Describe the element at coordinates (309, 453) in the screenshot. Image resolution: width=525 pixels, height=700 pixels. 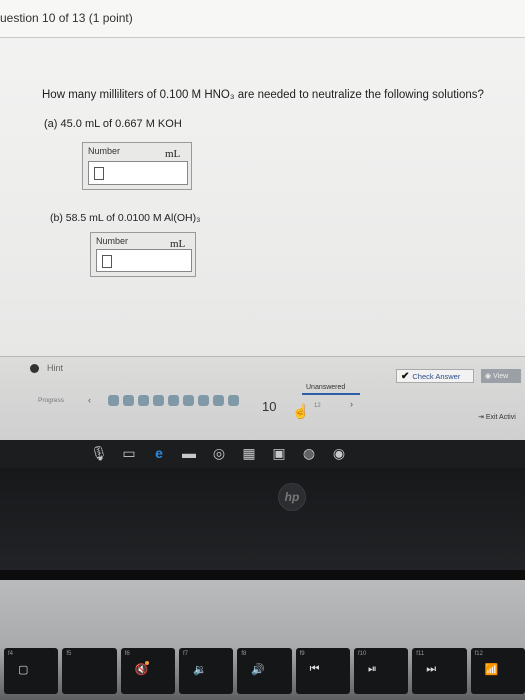
I see `hp-support-icon: ◍` at that location.